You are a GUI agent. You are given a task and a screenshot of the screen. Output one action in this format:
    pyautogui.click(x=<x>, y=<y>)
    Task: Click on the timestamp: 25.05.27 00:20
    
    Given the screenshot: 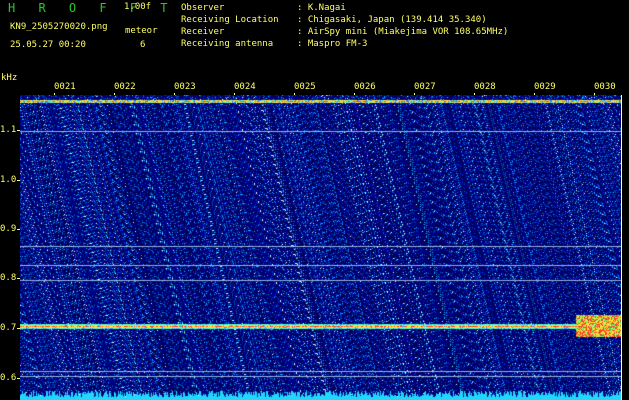 What is the action you would take?
    pyautogui.click(x=48, y=45)
    